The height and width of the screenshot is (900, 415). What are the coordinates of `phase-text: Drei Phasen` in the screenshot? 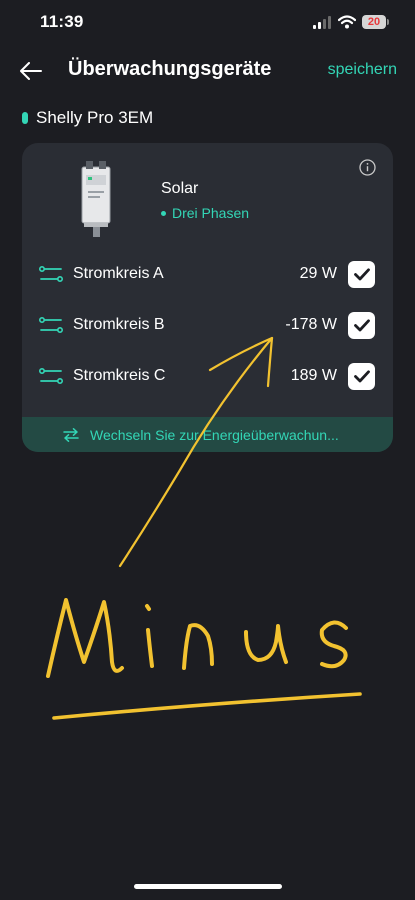 It's located at (211, 213).